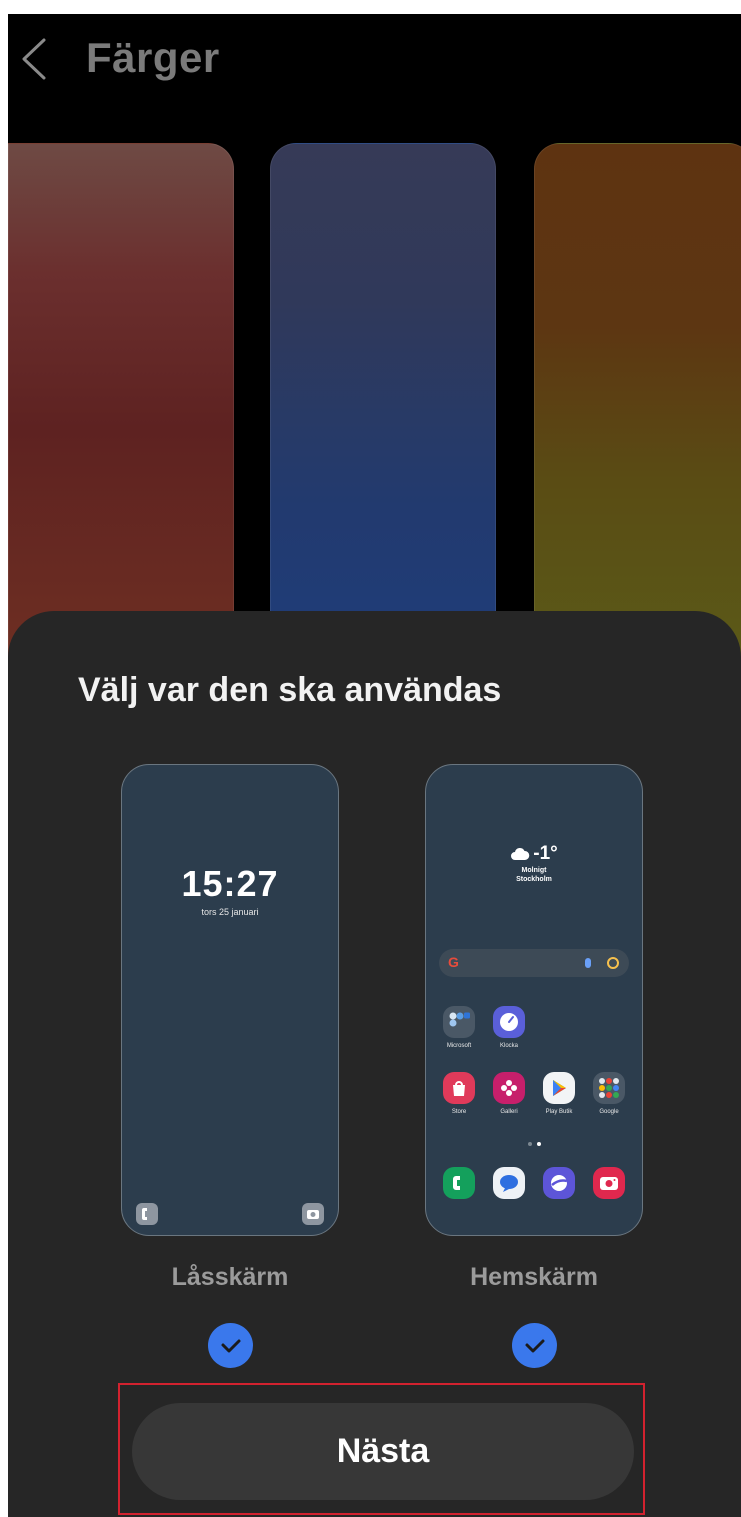  I want to click on mic-icon, so click(588, 963).